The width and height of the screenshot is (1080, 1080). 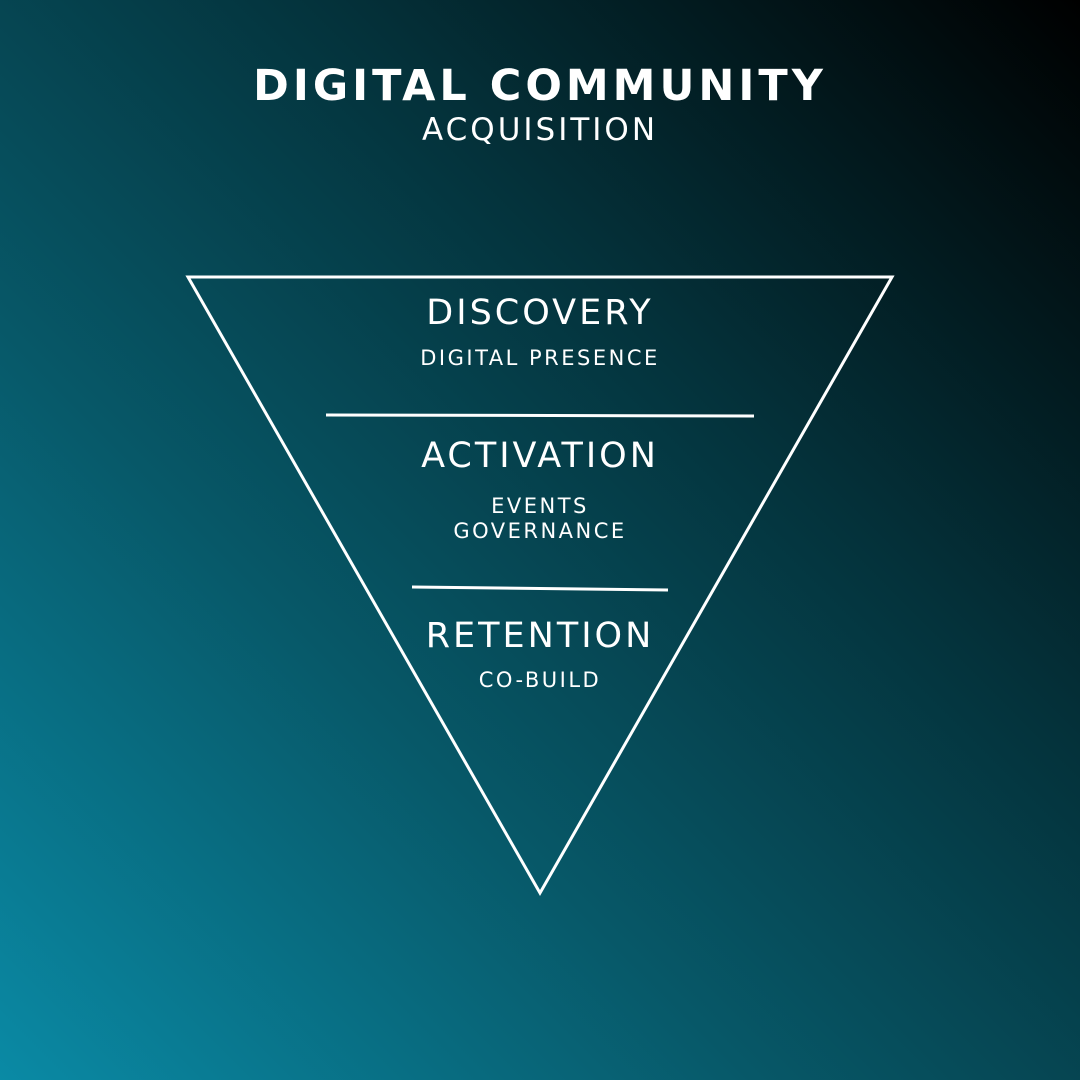 I want to click on stage-activation-title: ACTIVATION, so click(x=540, y=456).